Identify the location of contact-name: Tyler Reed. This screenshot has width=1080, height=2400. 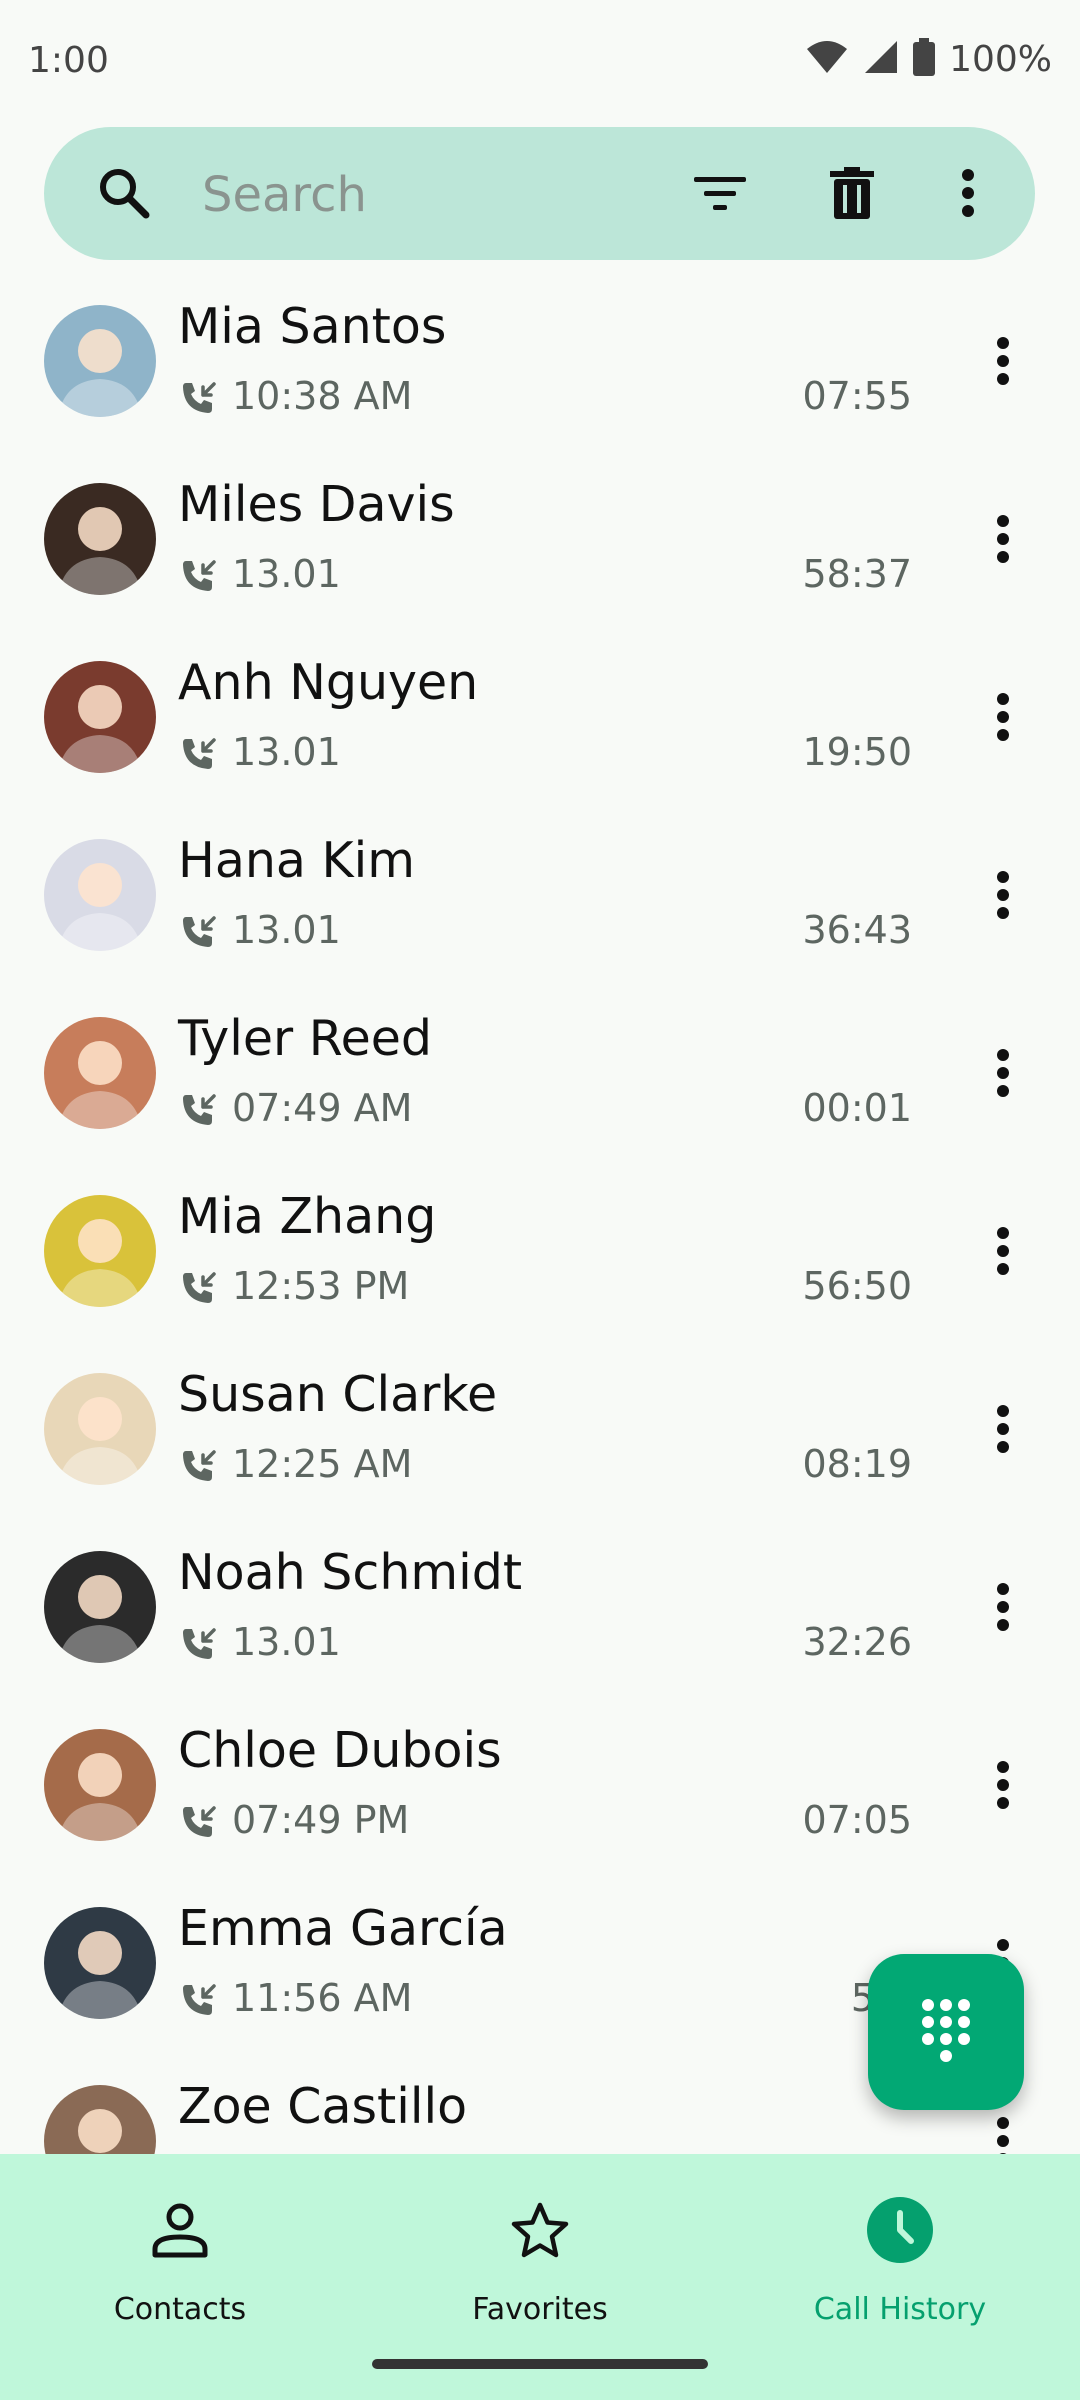
(305, 1038).